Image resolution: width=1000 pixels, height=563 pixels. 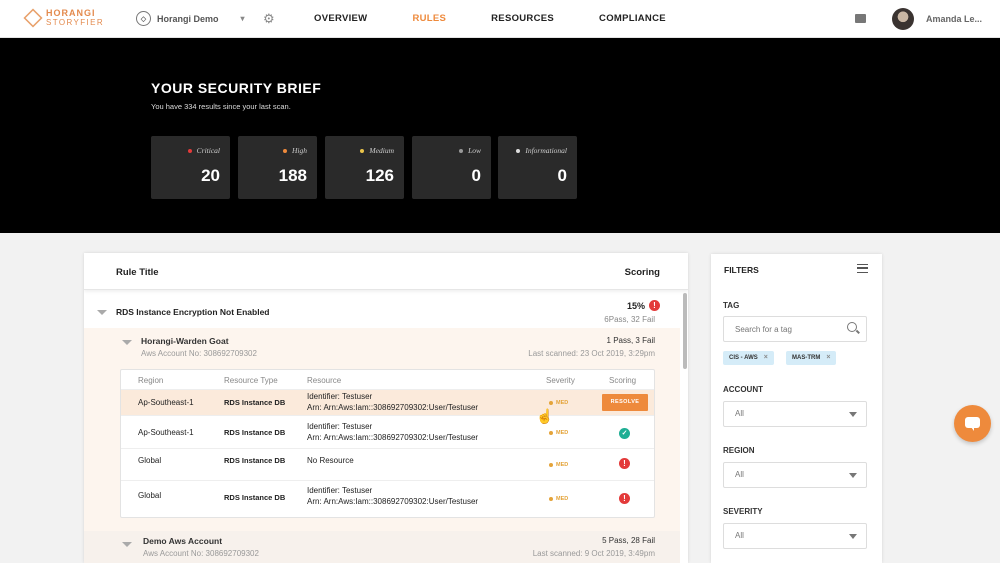 What do you see at coordinates (190, 167) in the screenshot?
I see `severity-card-critical: Critical 20` at bounding box center [190, 167].